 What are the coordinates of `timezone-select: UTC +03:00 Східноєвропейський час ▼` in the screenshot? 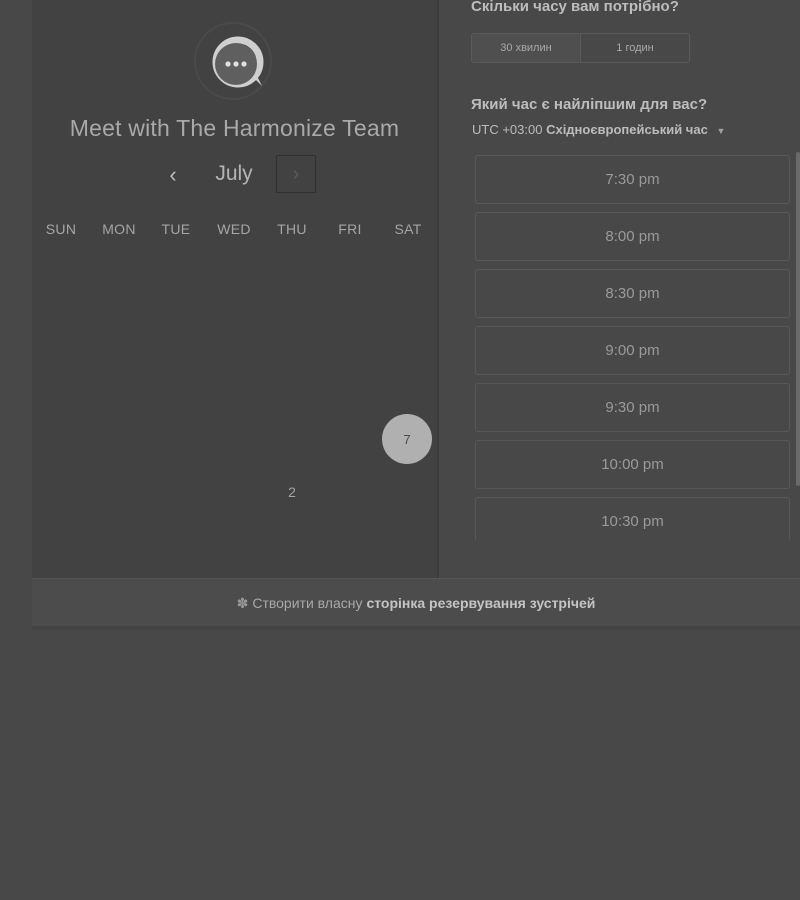 It's located at (598, 129).